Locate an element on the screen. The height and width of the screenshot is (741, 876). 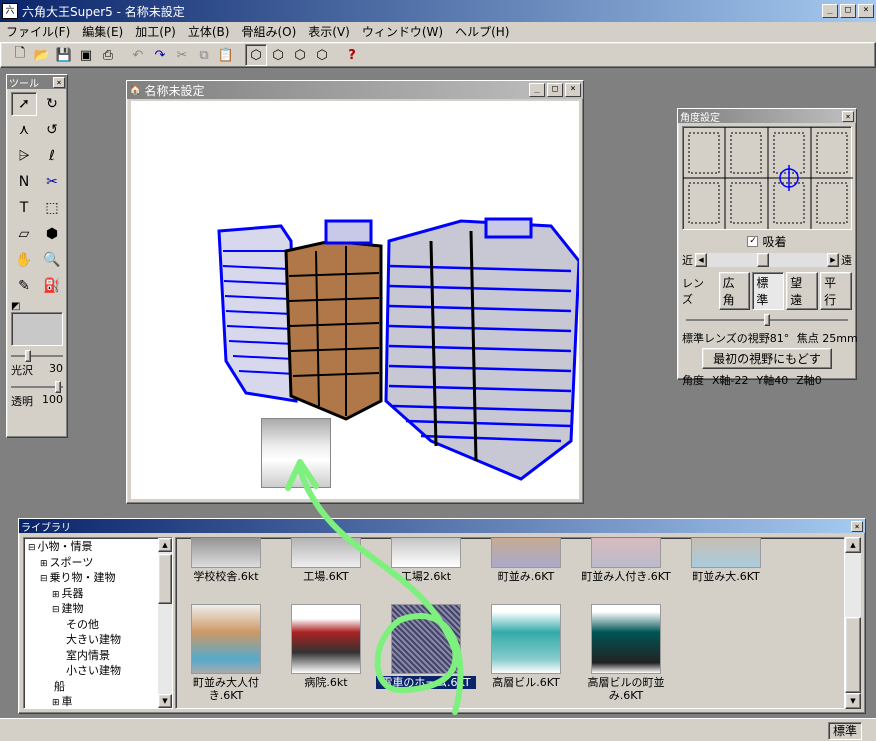
redo-icon: ↷ is located at coordinates (160, 55).